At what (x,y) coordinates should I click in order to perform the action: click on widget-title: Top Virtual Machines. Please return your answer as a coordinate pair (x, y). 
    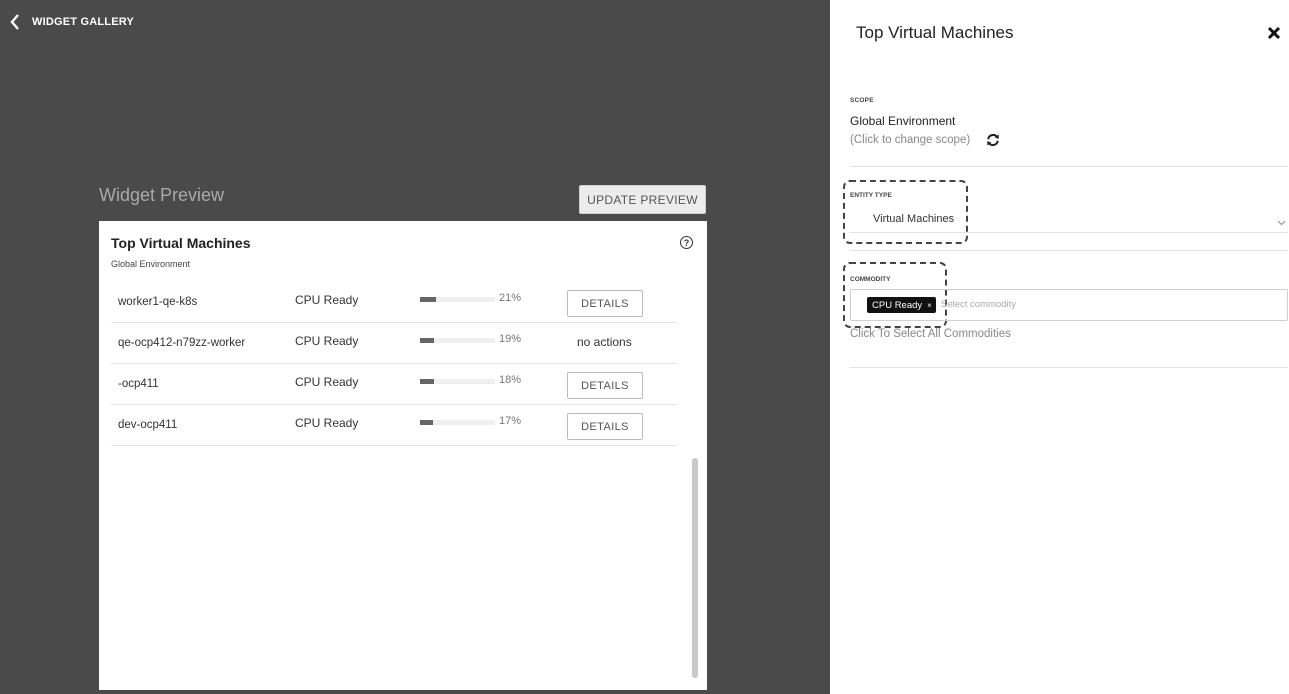
    Looking at the image, I should click on (181, 243).